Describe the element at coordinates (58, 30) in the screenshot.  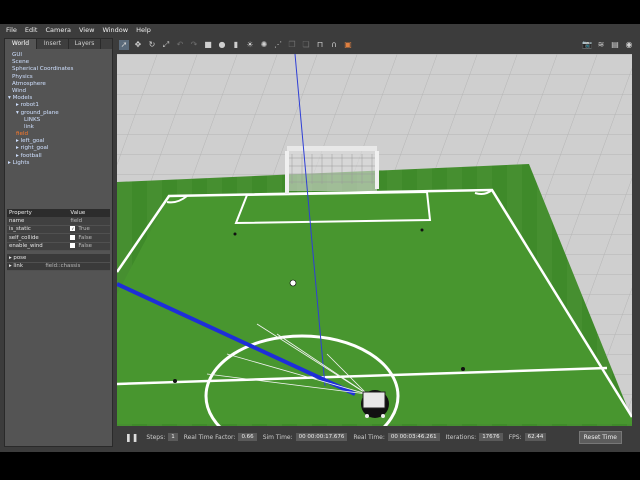
I see `menu-camera: Camera` at that location.